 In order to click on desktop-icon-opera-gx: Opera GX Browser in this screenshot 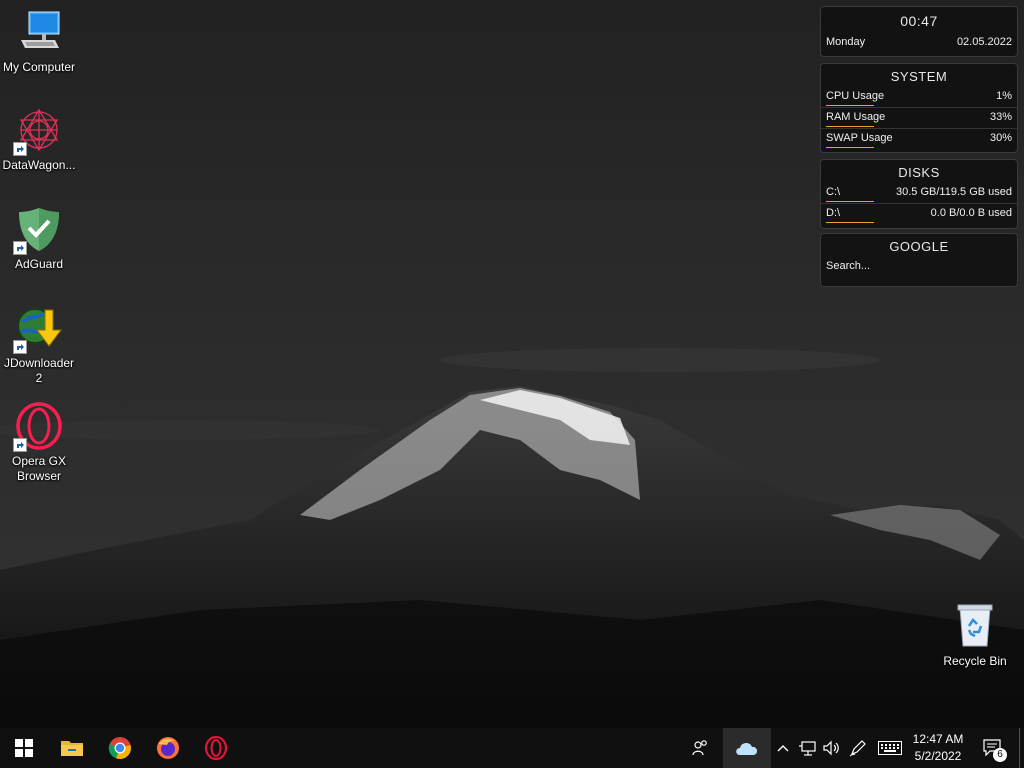, I will do `click(39, 443)`.